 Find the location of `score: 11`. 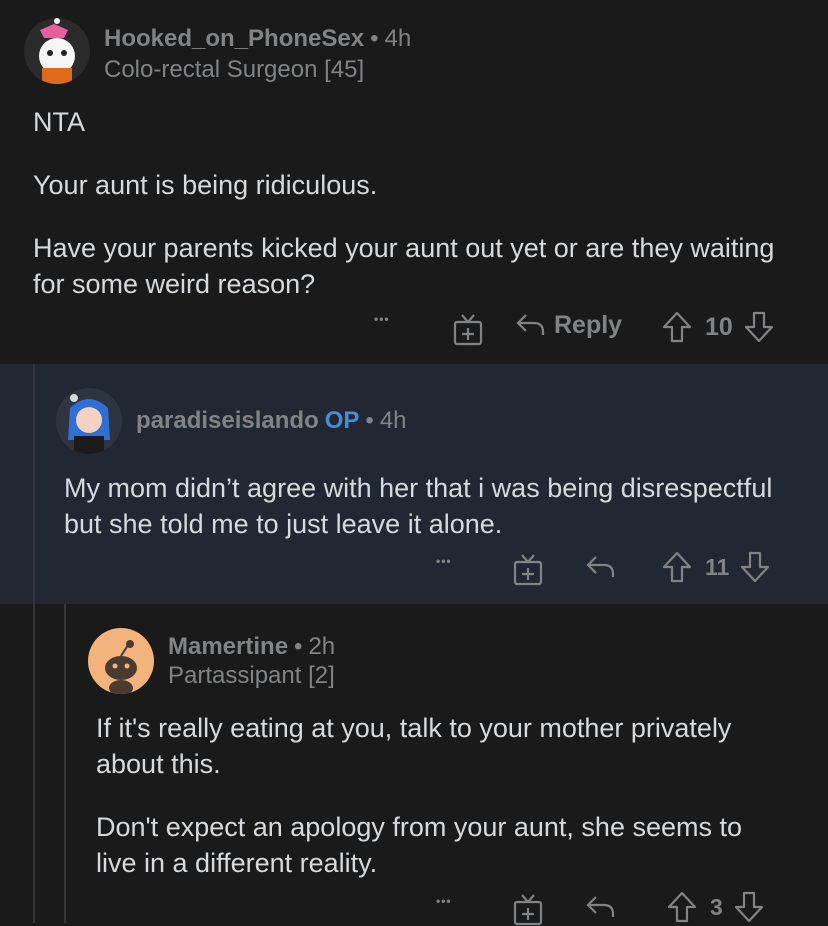

score: 11 is located at coordinates (717, 566).